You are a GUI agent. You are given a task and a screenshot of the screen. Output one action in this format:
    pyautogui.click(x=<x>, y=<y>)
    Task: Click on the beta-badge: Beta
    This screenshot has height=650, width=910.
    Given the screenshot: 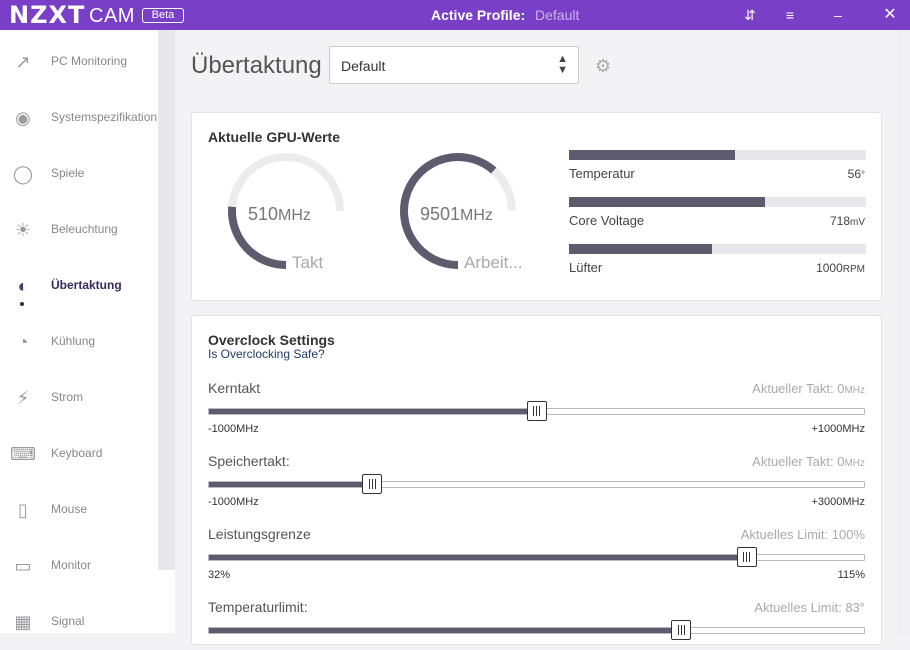 What is the action you would take?
    pyautogui.click(x=163, y=15)
    